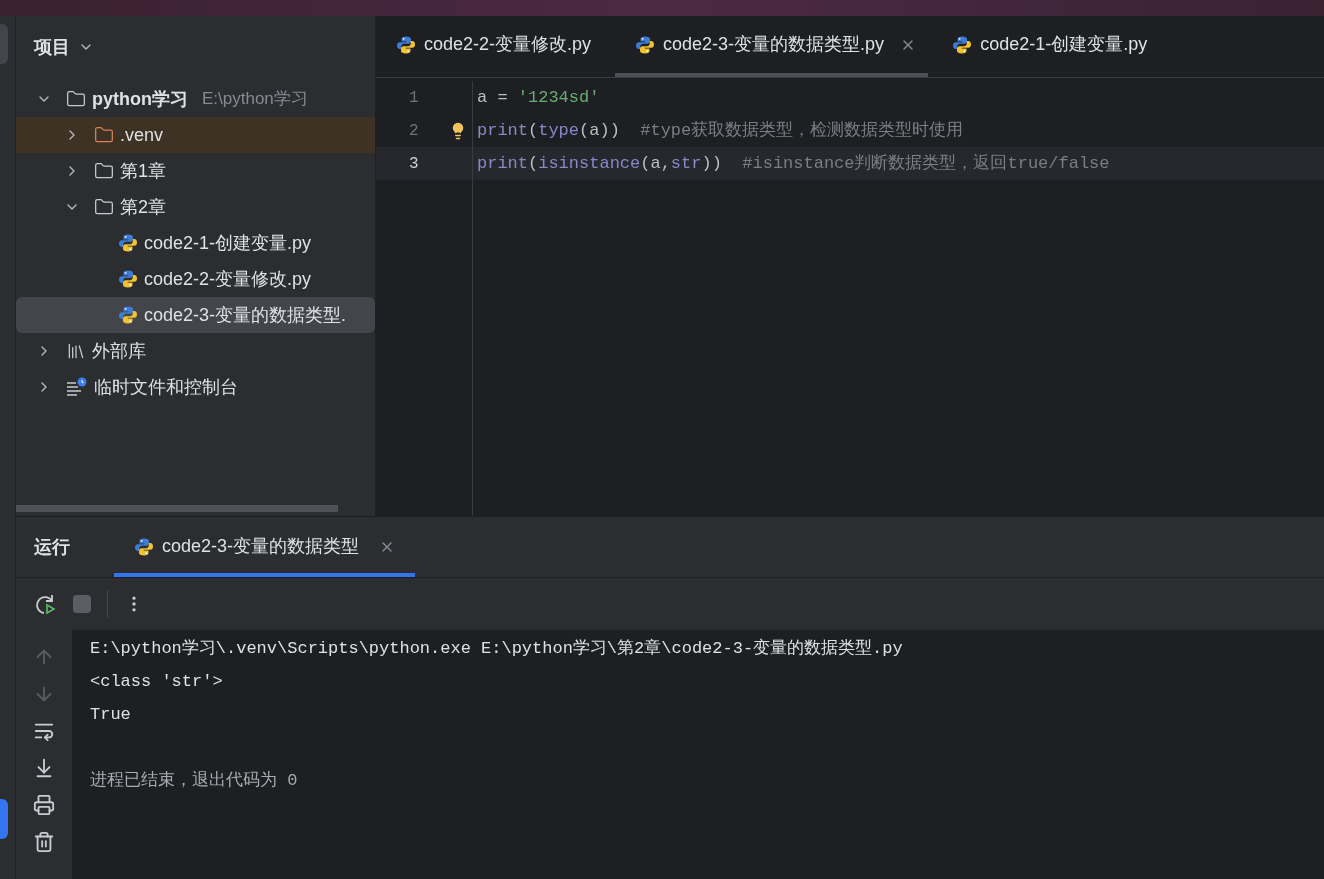 The image size is (1324, 879). I want to click on tree-item: 外部库, so click(195, 351).